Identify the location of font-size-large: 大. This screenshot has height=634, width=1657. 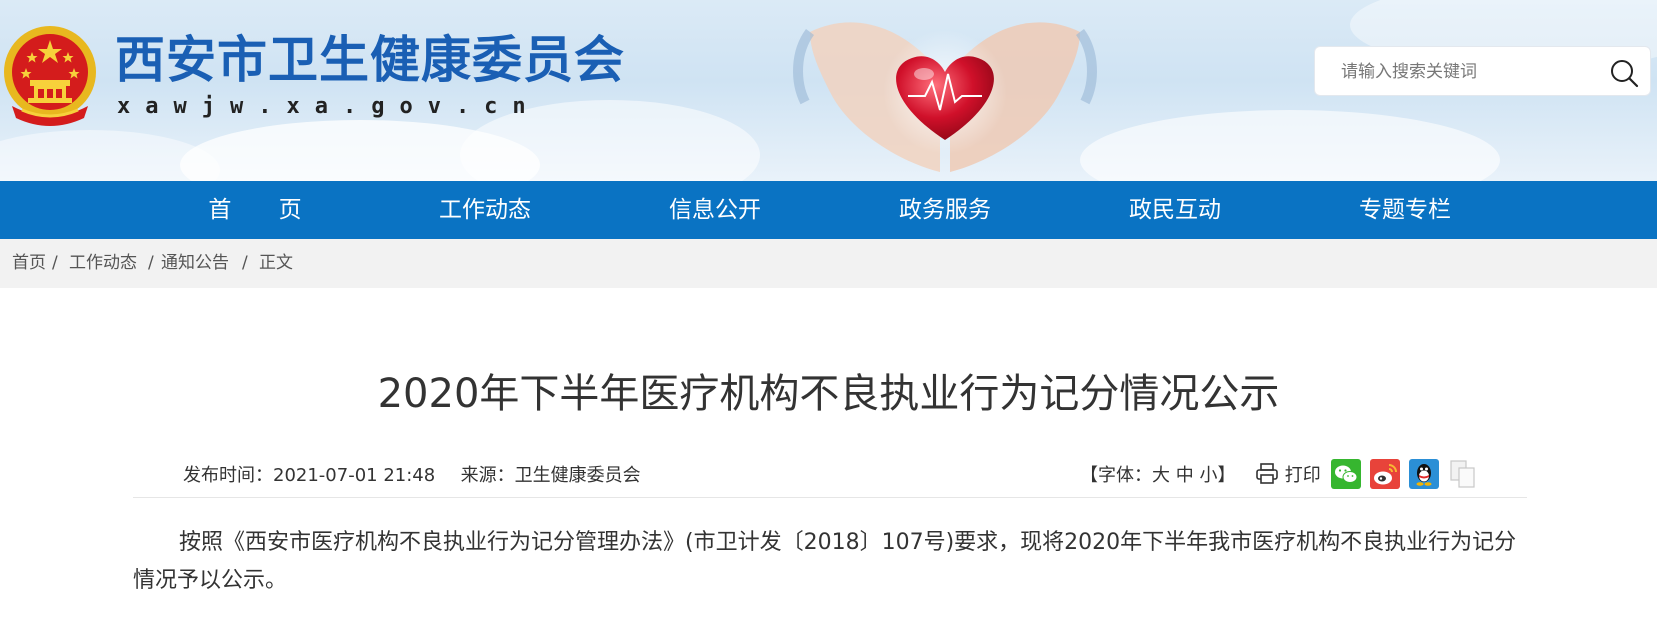
(1161, 475).